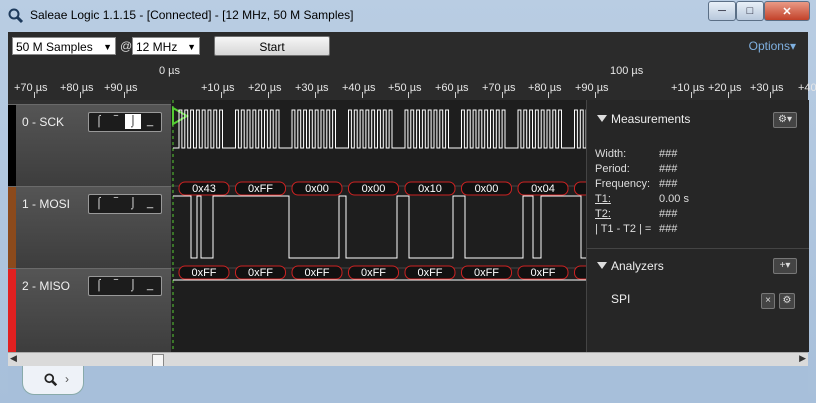 The image size is (816, 403). What do you see at coordinates (107, 47) in the screenshot?
I see `chevron-down-icon: ▼` at bounding box center [107, 47].